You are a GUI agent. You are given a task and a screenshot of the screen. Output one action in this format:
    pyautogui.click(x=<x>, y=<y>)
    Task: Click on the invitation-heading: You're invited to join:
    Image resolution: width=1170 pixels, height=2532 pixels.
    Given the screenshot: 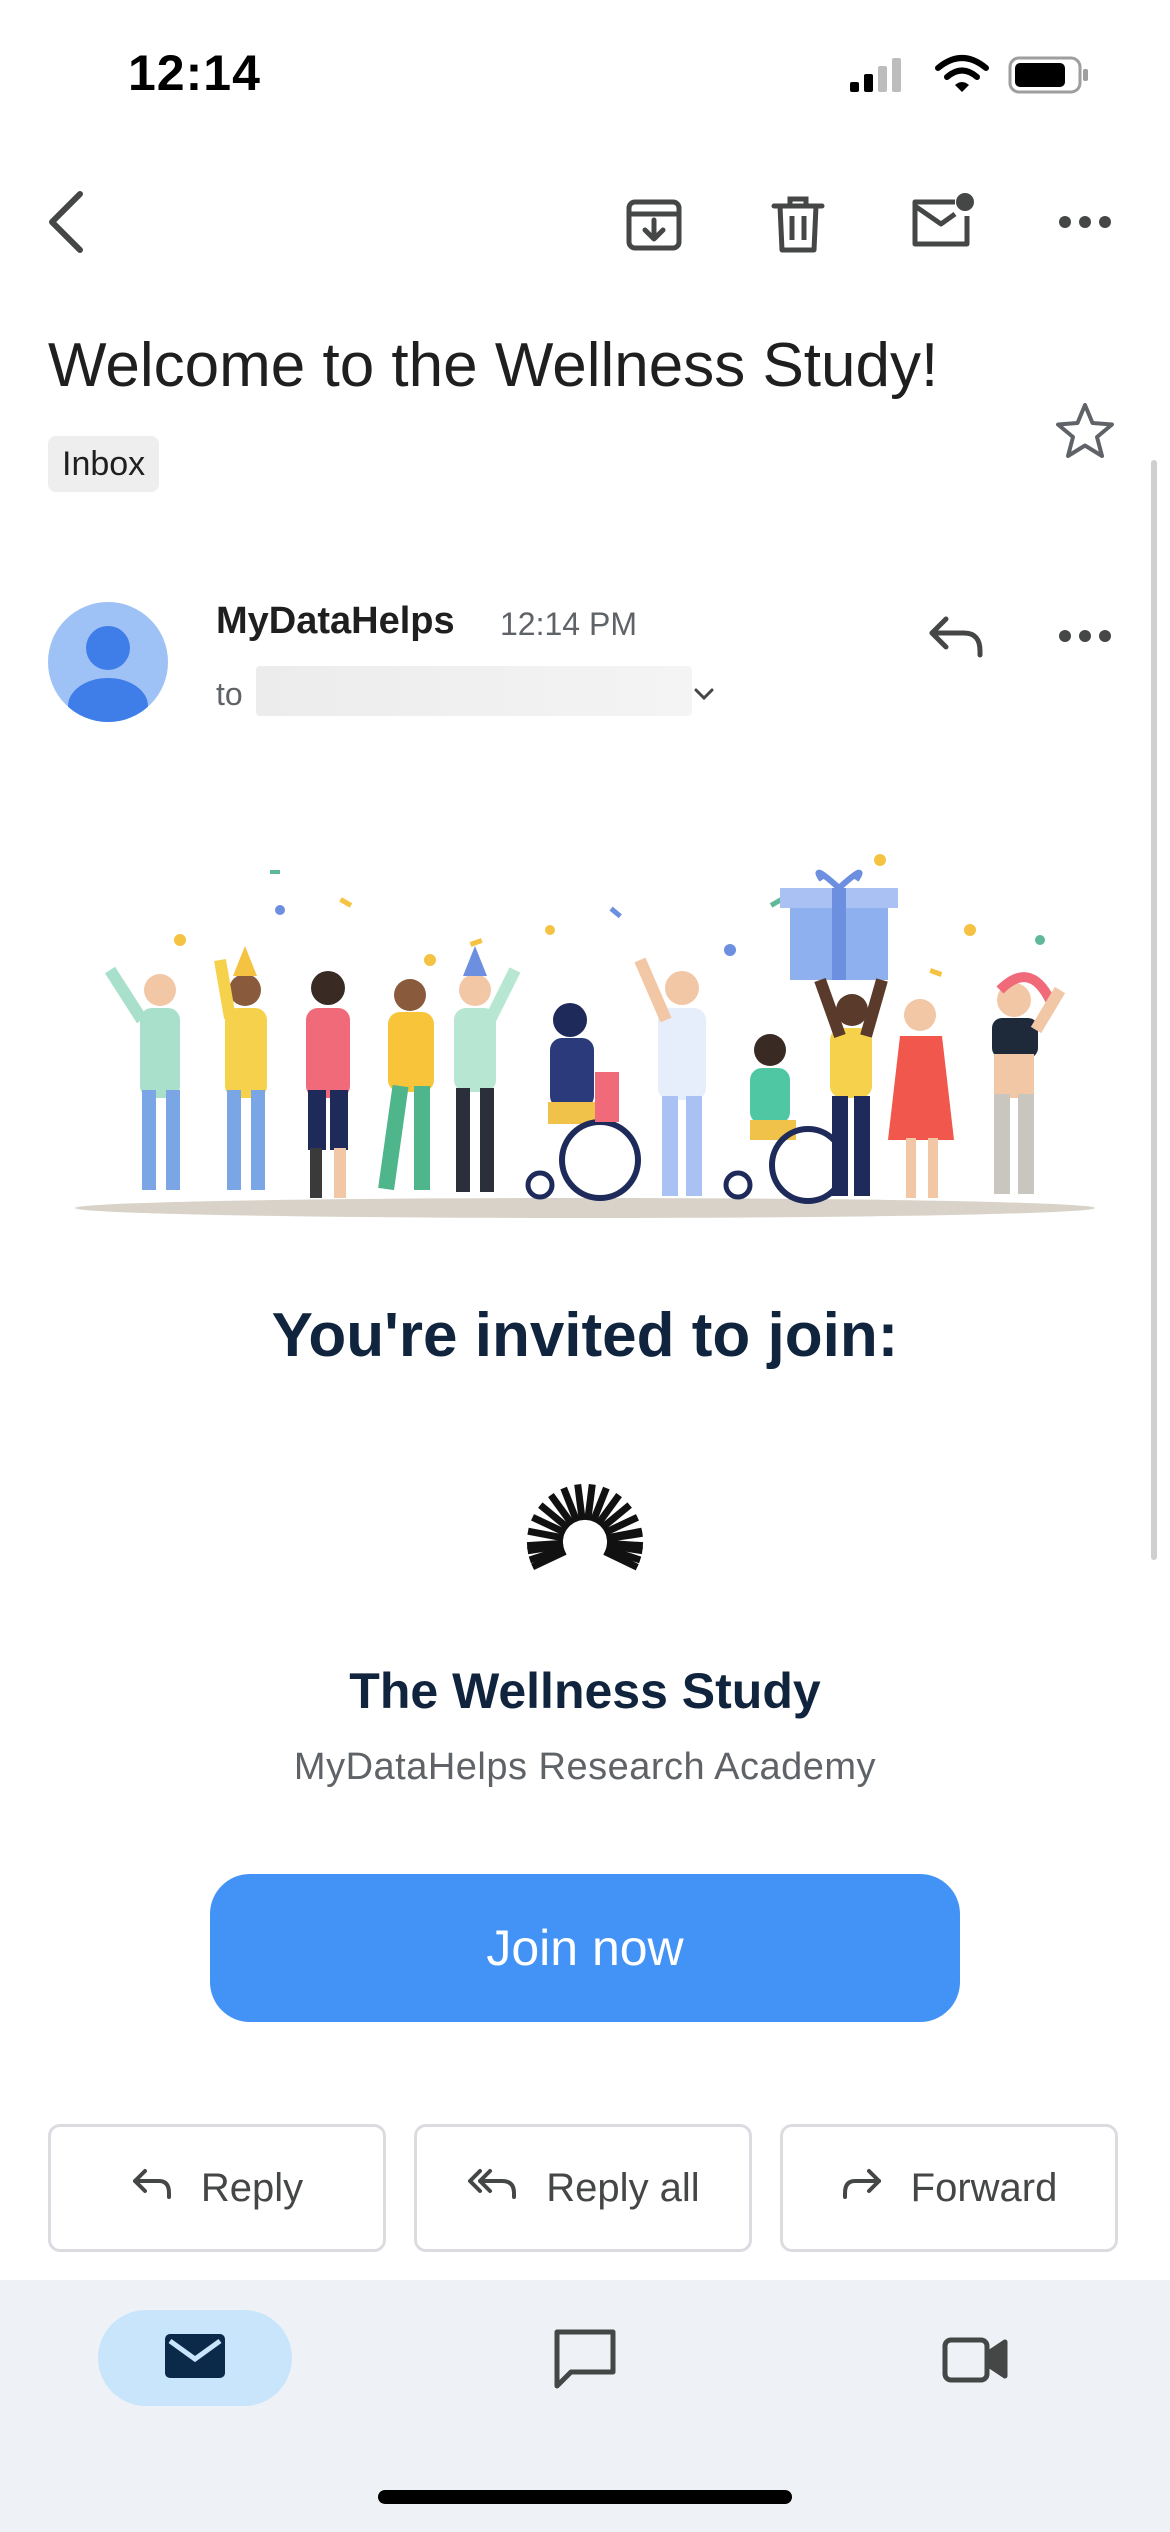 What is the action you would take?
    pyautogui.click(x=585, y=1335)
    